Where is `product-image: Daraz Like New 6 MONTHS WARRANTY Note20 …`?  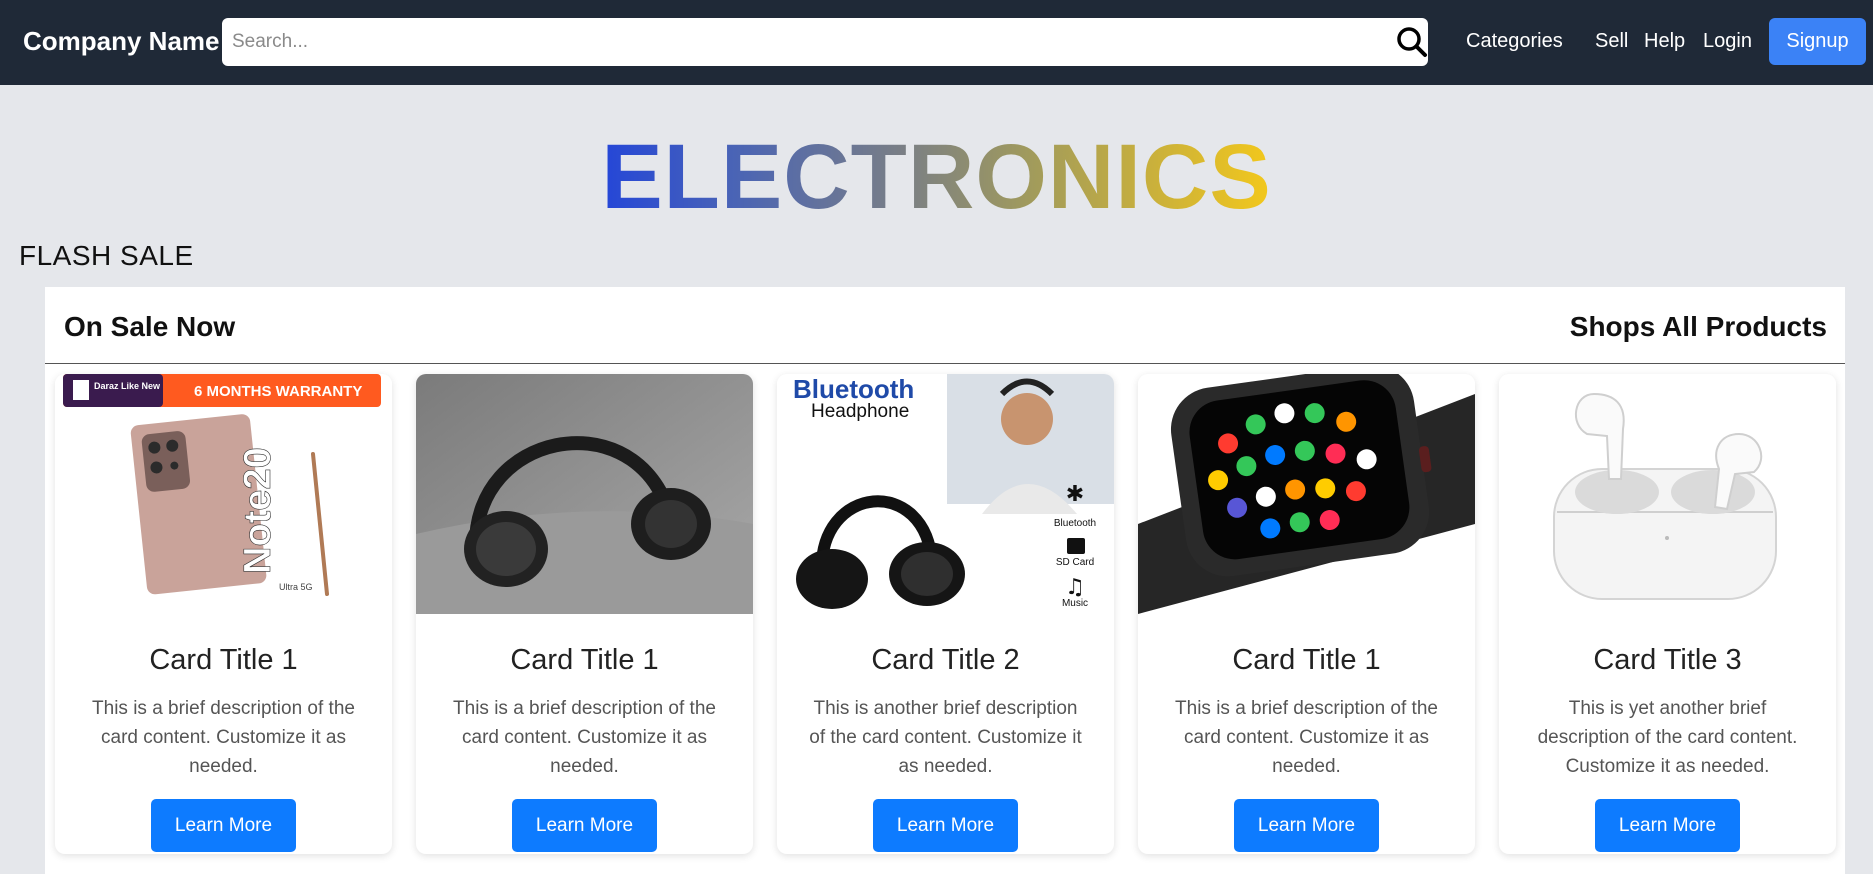
product-image: Daraz Like New 6 MONTHS WARRANTY Note20 … is located at coordinates (223, 494).